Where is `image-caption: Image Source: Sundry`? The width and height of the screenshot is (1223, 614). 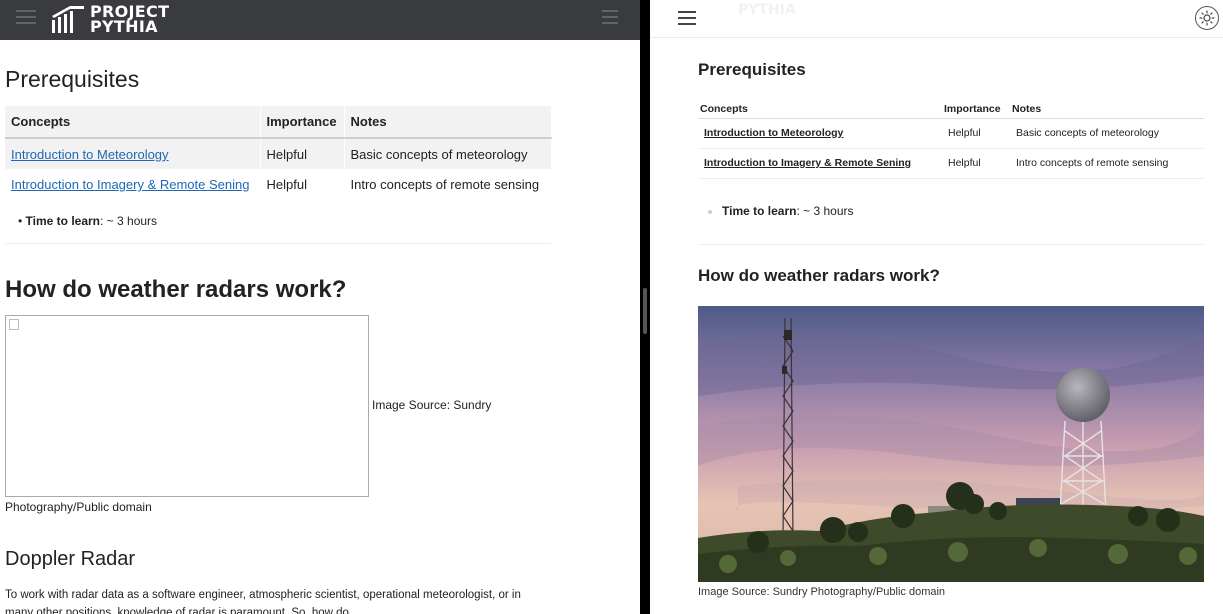 image-caption: Image Source: Sundry is located at coordinates (432, 405).